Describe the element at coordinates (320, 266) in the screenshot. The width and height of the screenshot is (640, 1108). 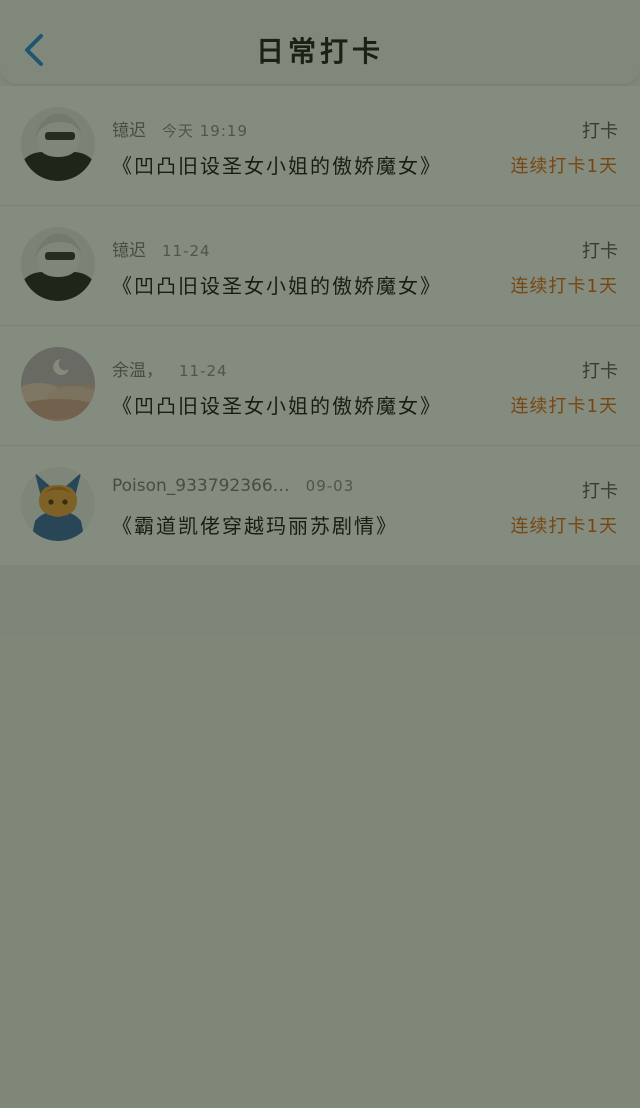
I see `list-item: 镱迟 11-24 《凹凸旧设圣女小姐的傲娇魔女》 打卡 连续打卡1天` at that location.